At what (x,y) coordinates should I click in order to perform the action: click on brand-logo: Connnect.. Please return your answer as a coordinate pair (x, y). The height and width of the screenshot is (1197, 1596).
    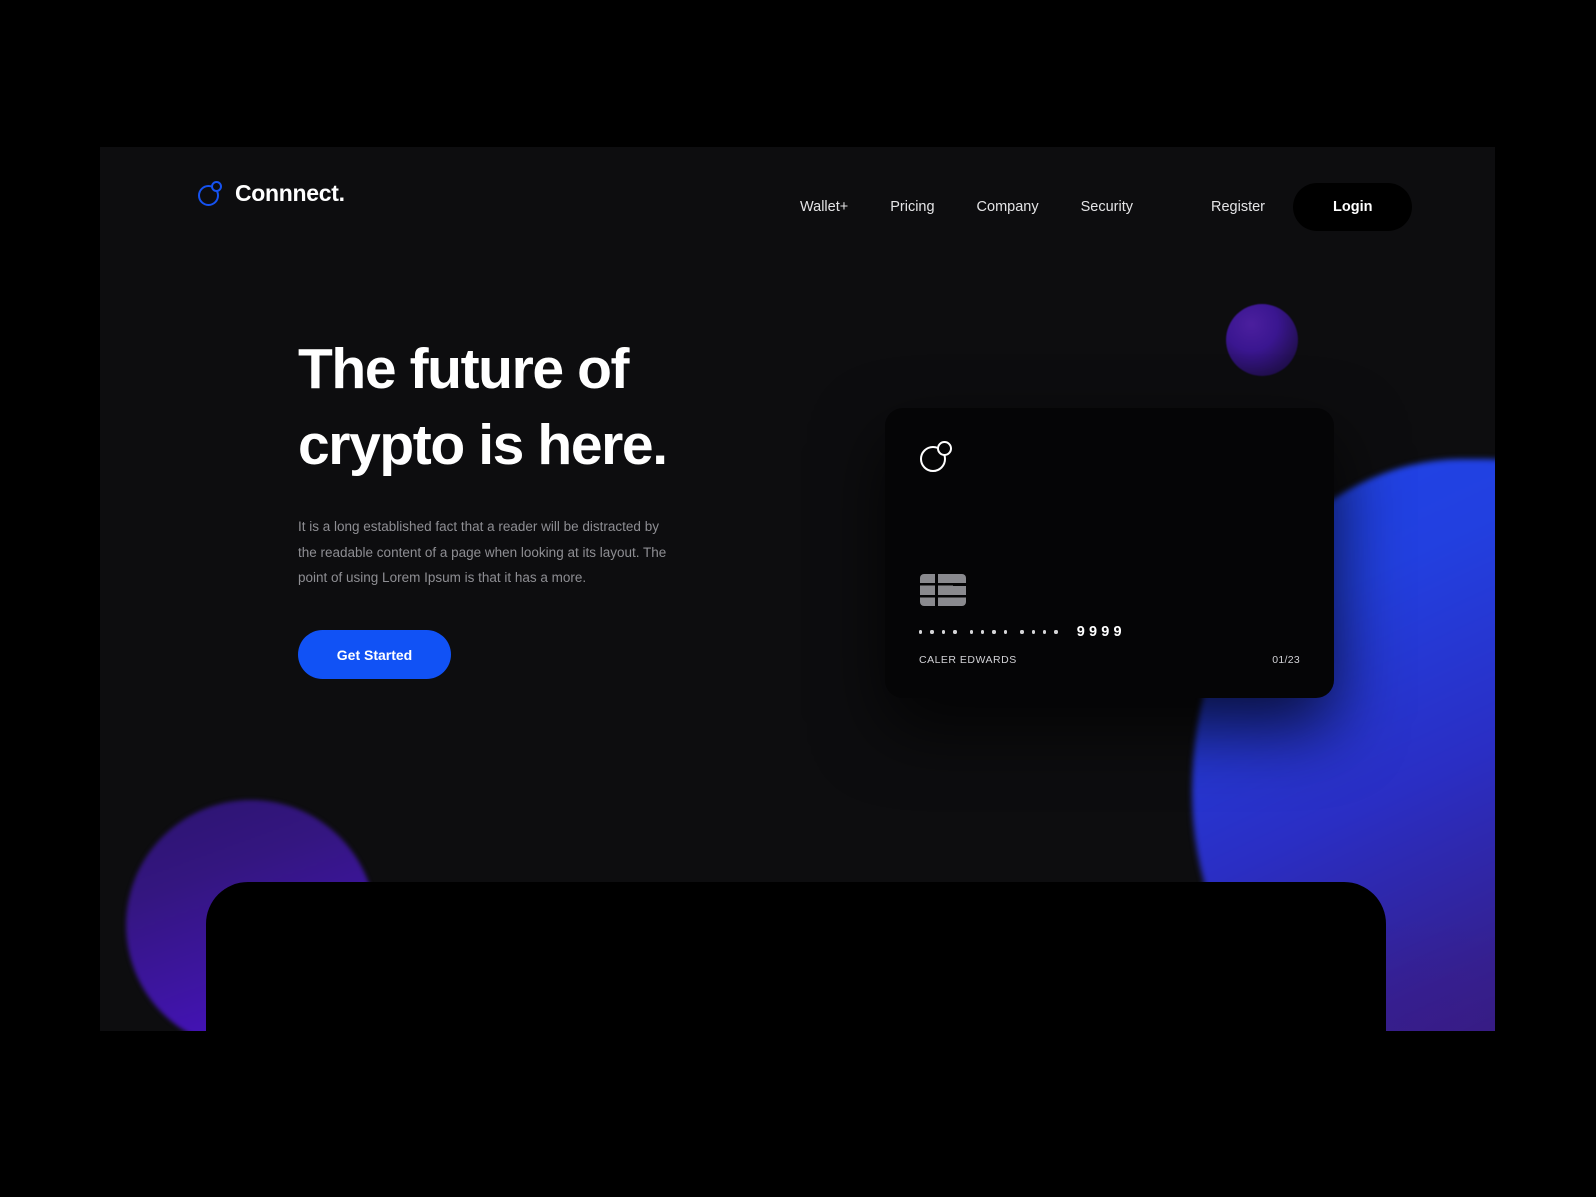
    Looking at the image, I should click on (271, 193).